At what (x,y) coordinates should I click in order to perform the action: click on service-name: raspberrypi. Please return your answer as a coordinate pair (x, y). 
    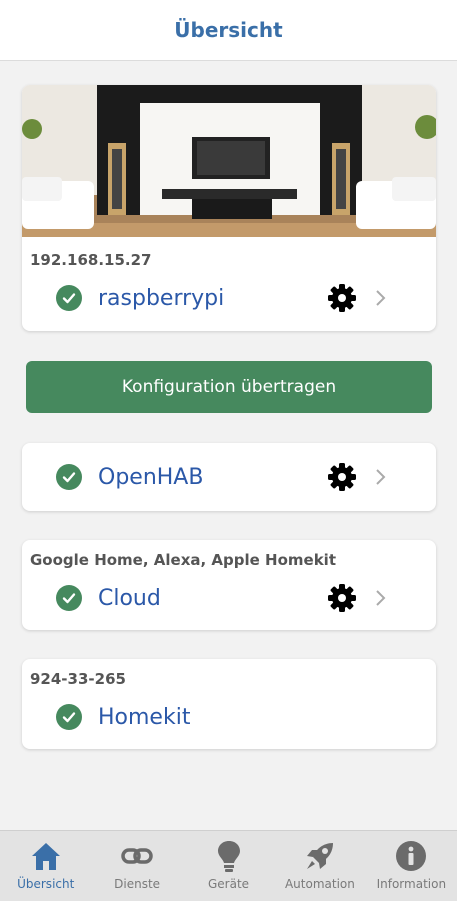
    Looking at the image, I should click on (161, 298).